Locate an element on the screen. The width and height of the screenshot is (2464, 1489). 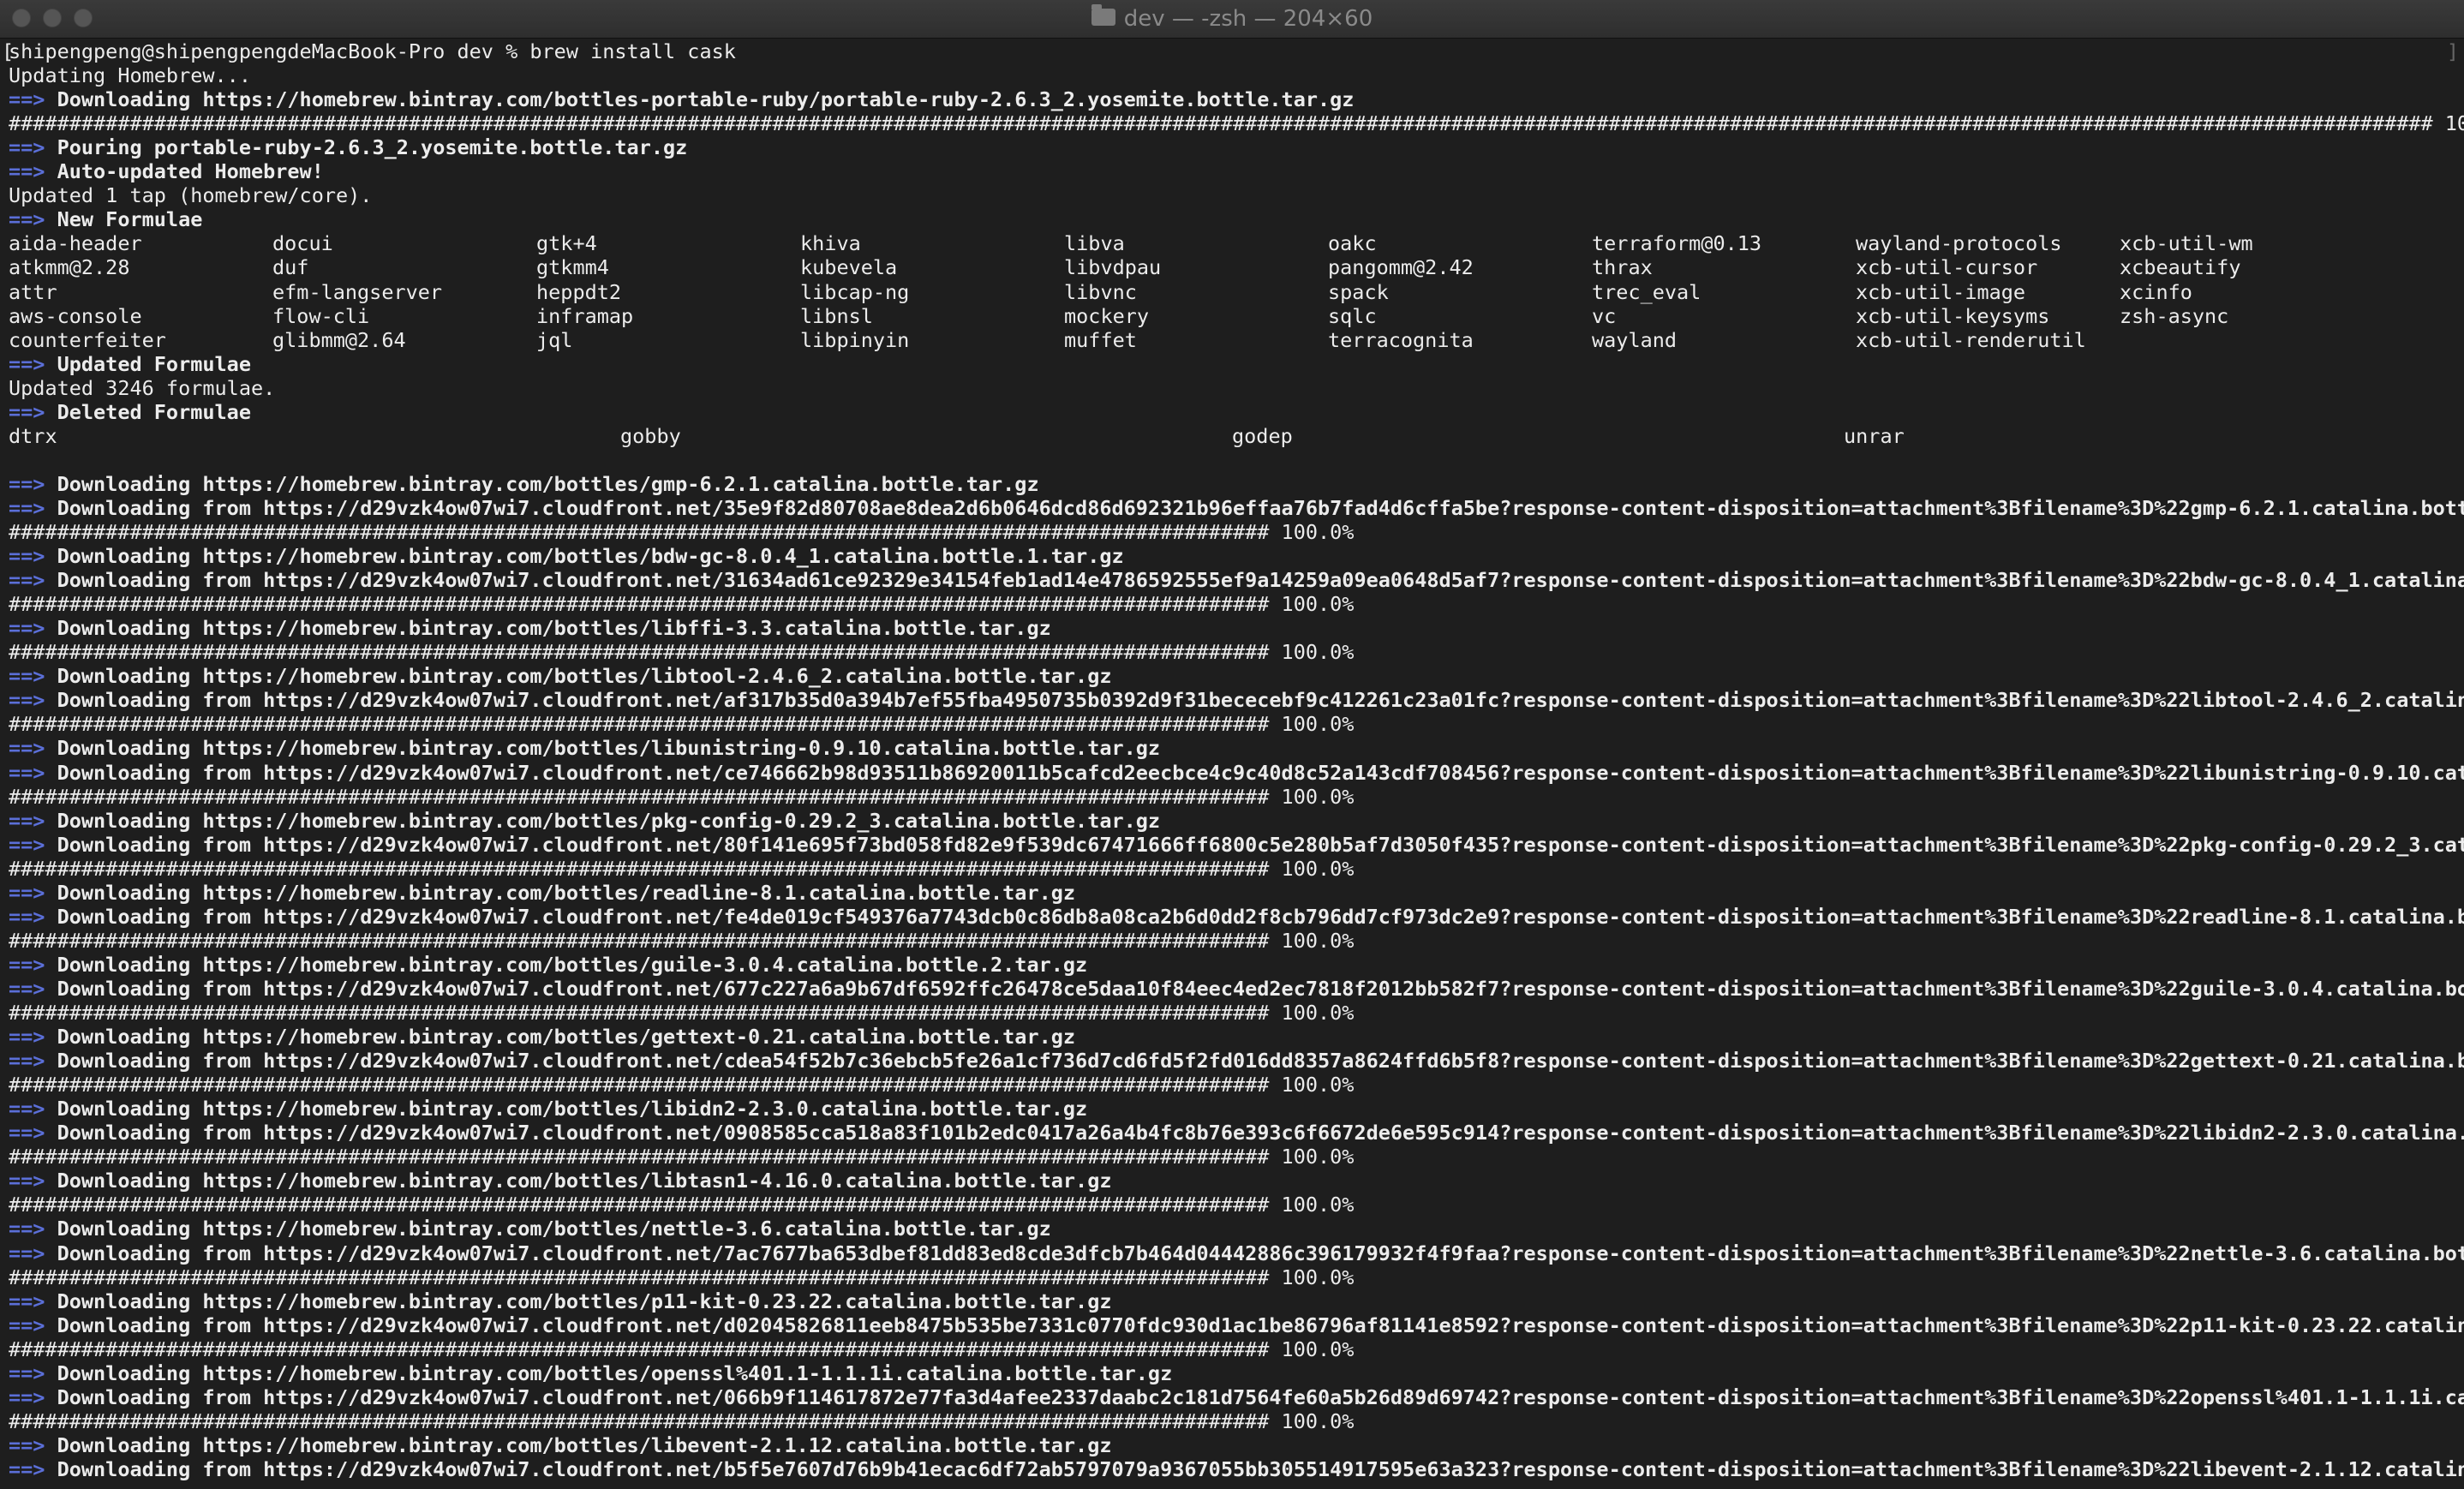
log-heading-line: ==> New Formulae is located at coordinates (105, 219).